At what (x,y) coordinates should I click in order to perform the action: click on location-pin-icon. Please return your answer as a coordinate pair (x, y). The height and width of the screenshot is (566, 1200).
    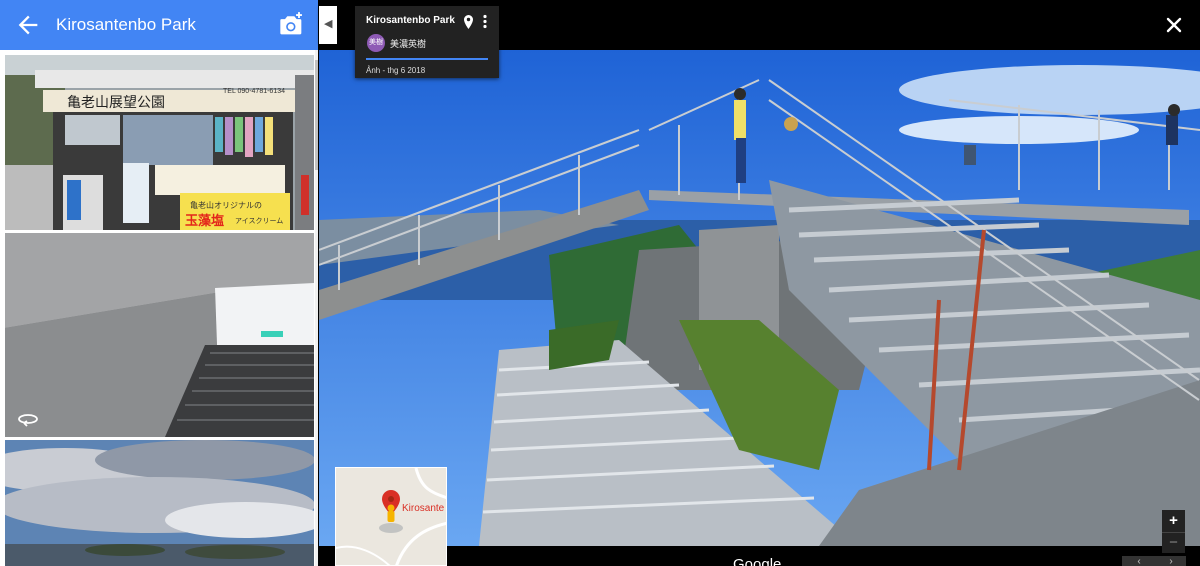
    Looking at the image, I should click on (468, 22).